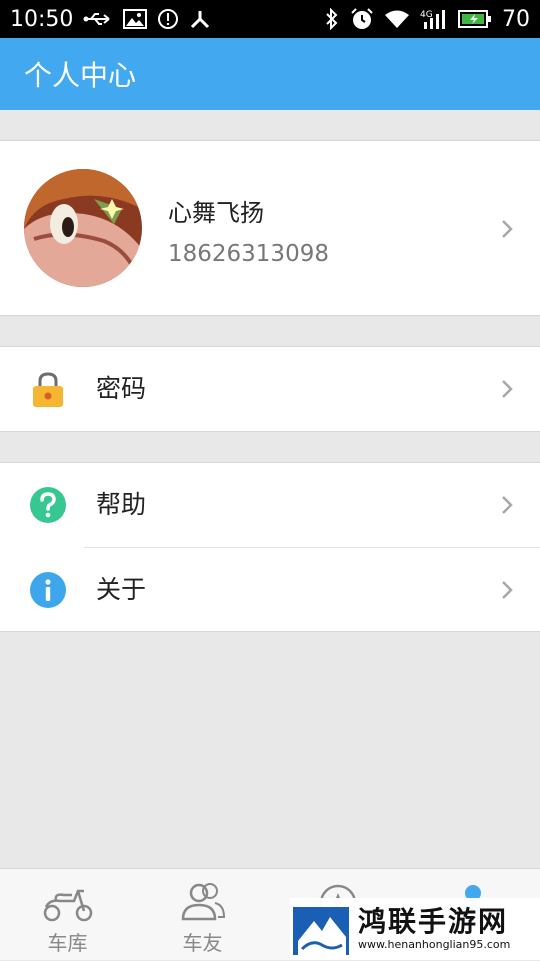 This screenshot has height=961, width=540. I want to click on tab-label: 车库, so click(67, 943).